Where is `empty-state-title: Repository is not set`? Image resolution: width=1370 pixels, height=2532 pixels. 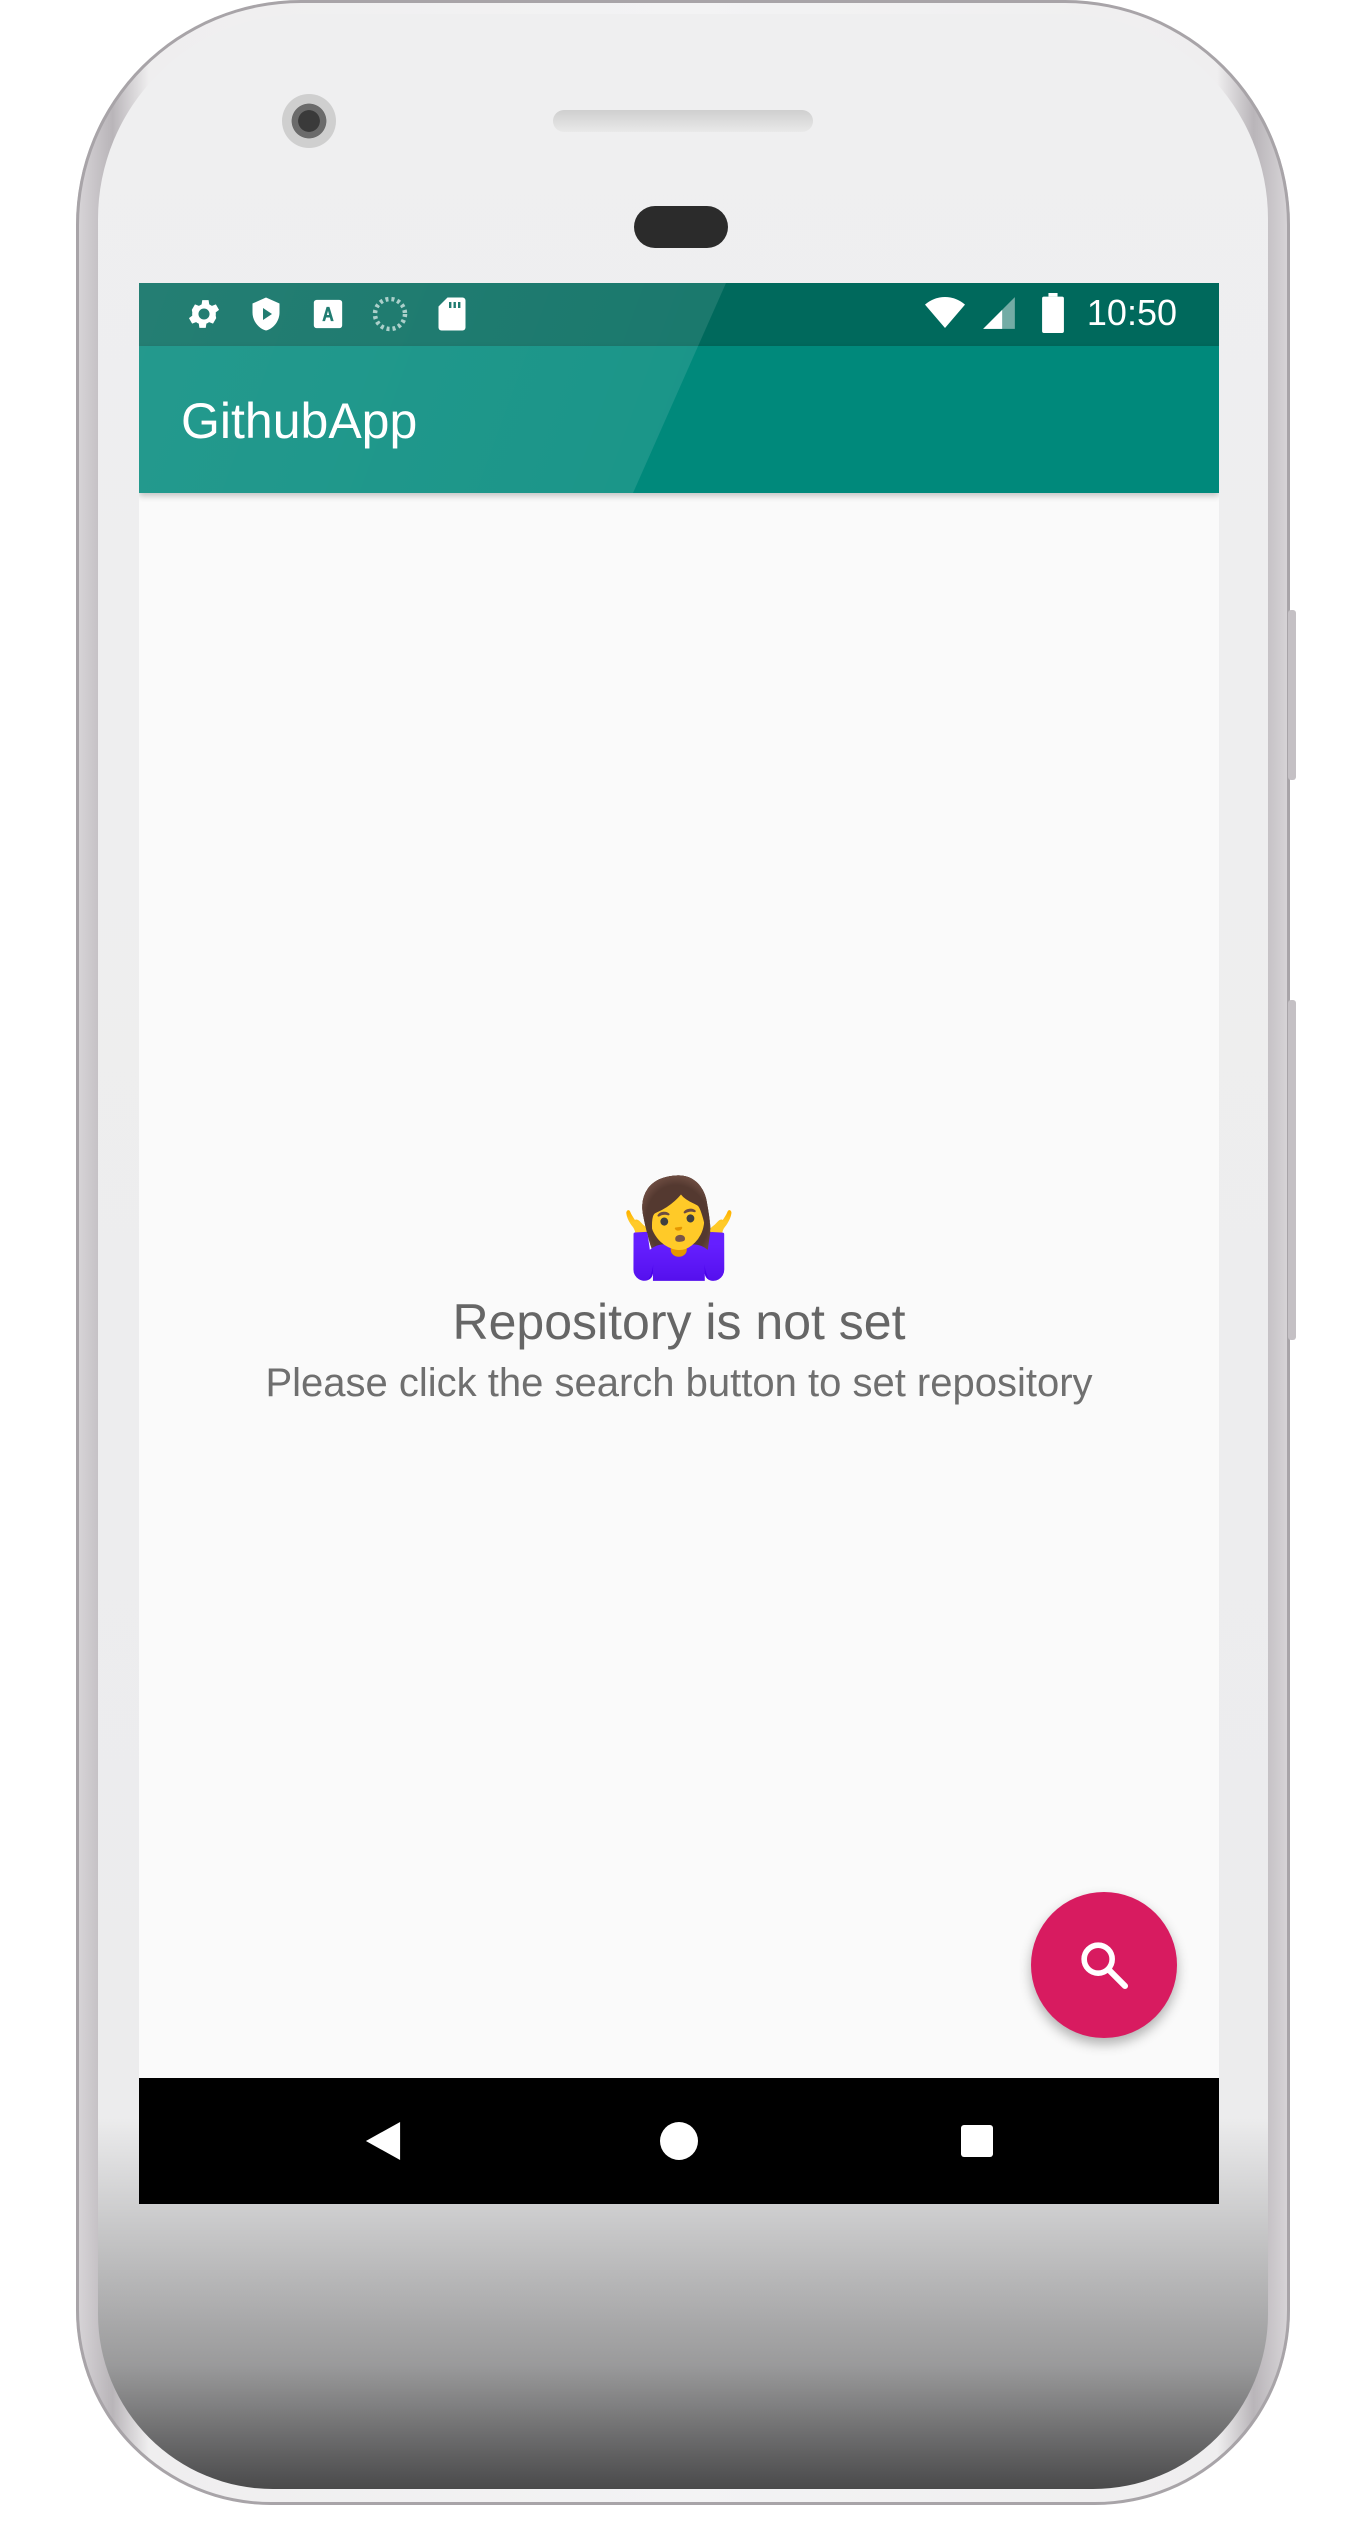
empty-state-title: Repository is not set is located at coordinates (679, 1322).